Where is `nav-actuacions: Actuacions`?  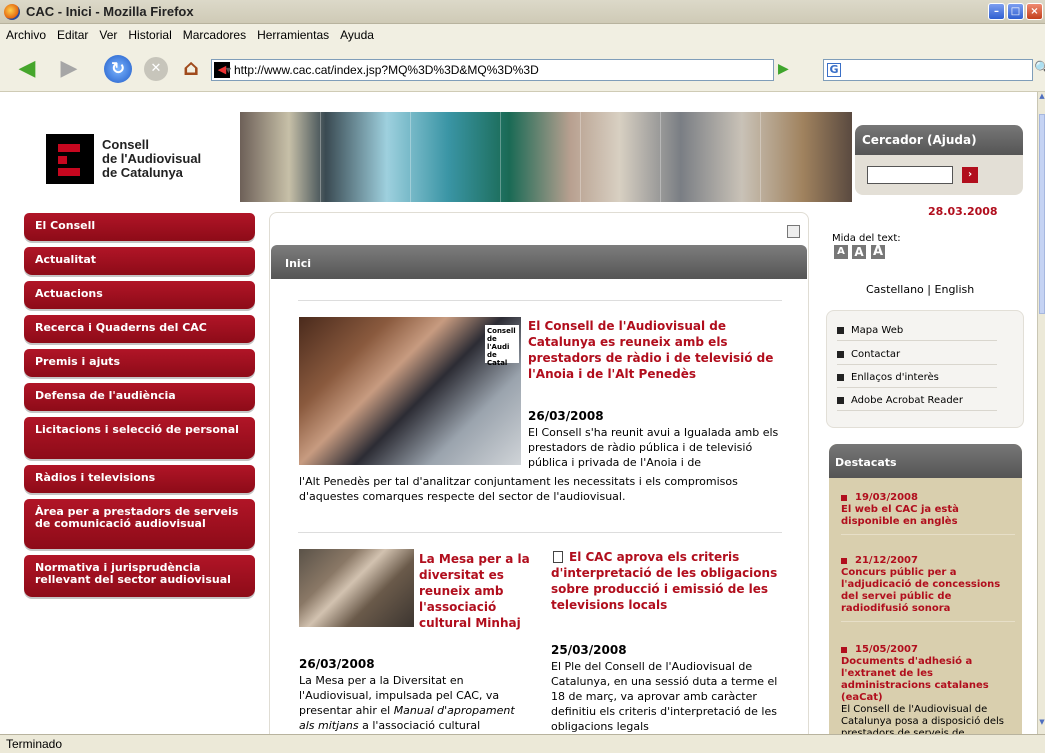
nav-actuacions: Actuacions is located at coordinates (139, 295).